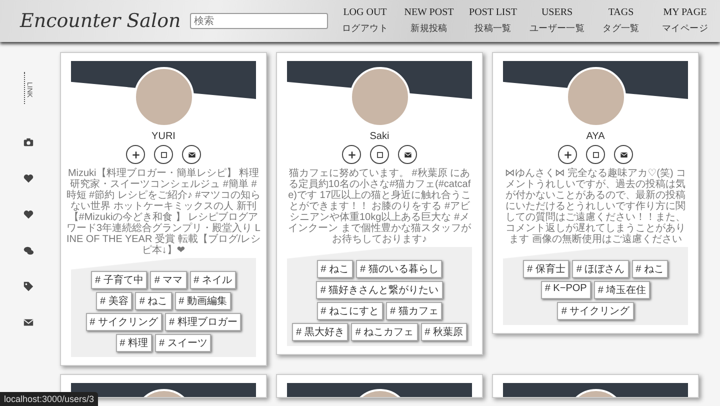  I want to click on camera-icon, so click(28, 142).